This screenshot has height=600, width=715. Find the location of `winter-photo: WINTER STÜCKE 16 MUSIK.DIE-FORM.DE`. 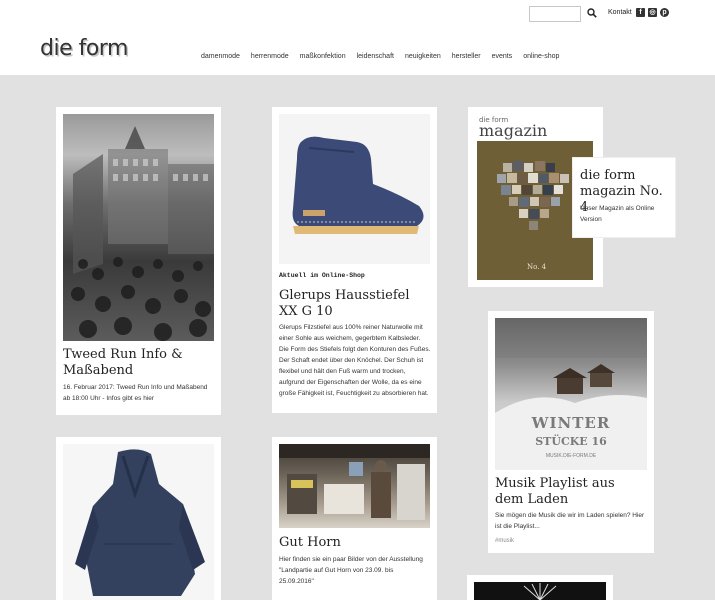

winter-photo: WINTER STÜCKE 16 MUSIK.DIE-FORM.DE is located at coordinates (571, 394).